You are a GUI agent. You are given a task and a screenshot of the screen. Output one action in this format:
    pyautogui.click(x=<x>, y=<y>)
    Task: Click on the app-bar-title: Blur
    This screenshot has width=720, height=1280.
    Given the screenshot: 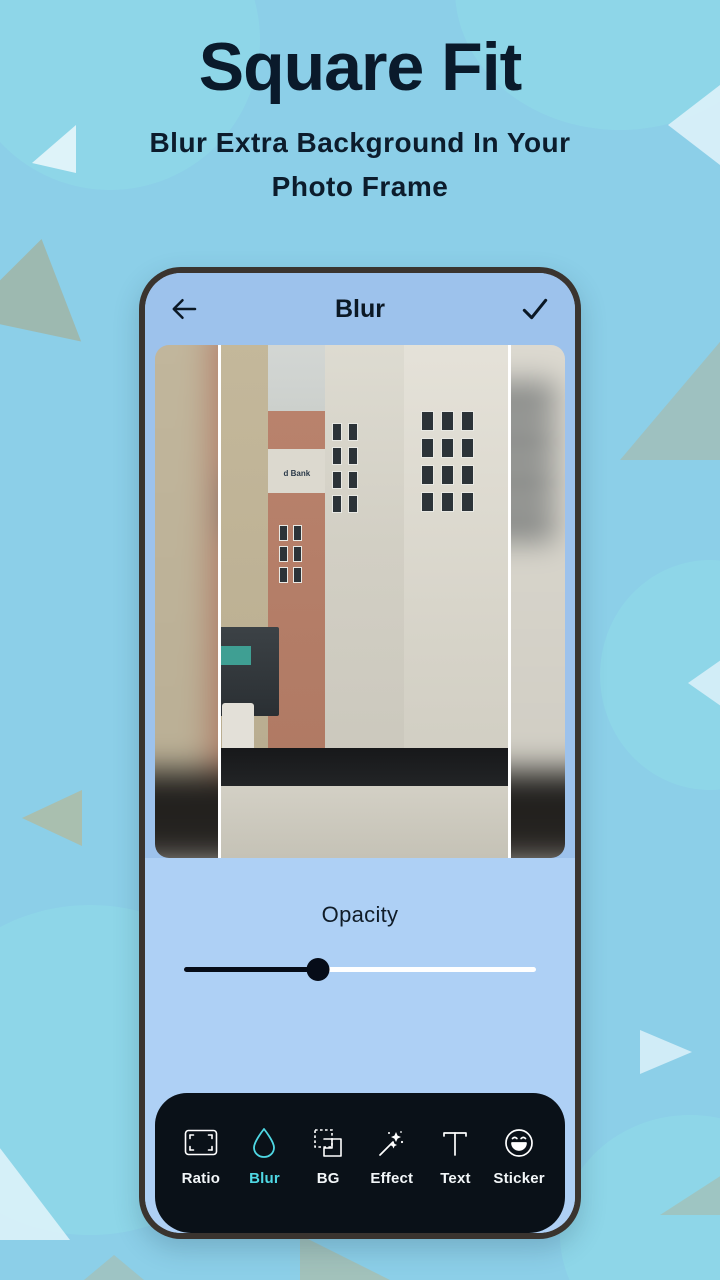 What is the action you would take?
    pyautogui.click(x=360, y=308)
    